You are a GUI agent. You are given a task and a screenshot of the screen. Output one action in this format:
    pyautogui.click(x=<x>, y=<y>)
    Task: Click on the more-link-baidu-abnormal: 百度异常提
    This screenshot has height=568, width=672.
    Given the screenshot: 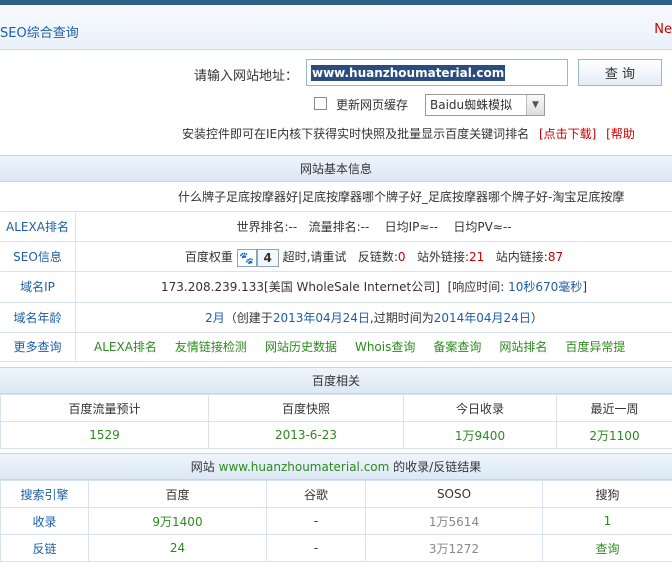 What is the action you would take?
    pyautogui.click(x=595, y=347)
    